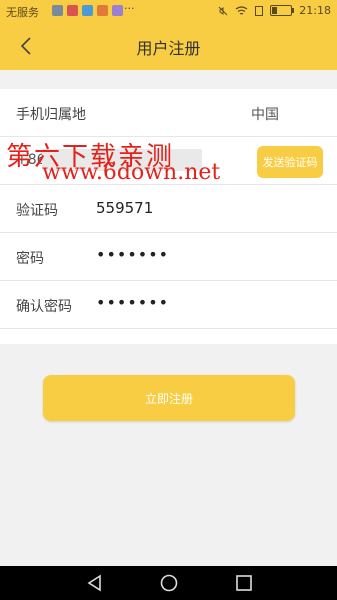 Image resolution: width=337 pixels, height=600 pixels. I want to click on wifi-icon, so click(241, 10).